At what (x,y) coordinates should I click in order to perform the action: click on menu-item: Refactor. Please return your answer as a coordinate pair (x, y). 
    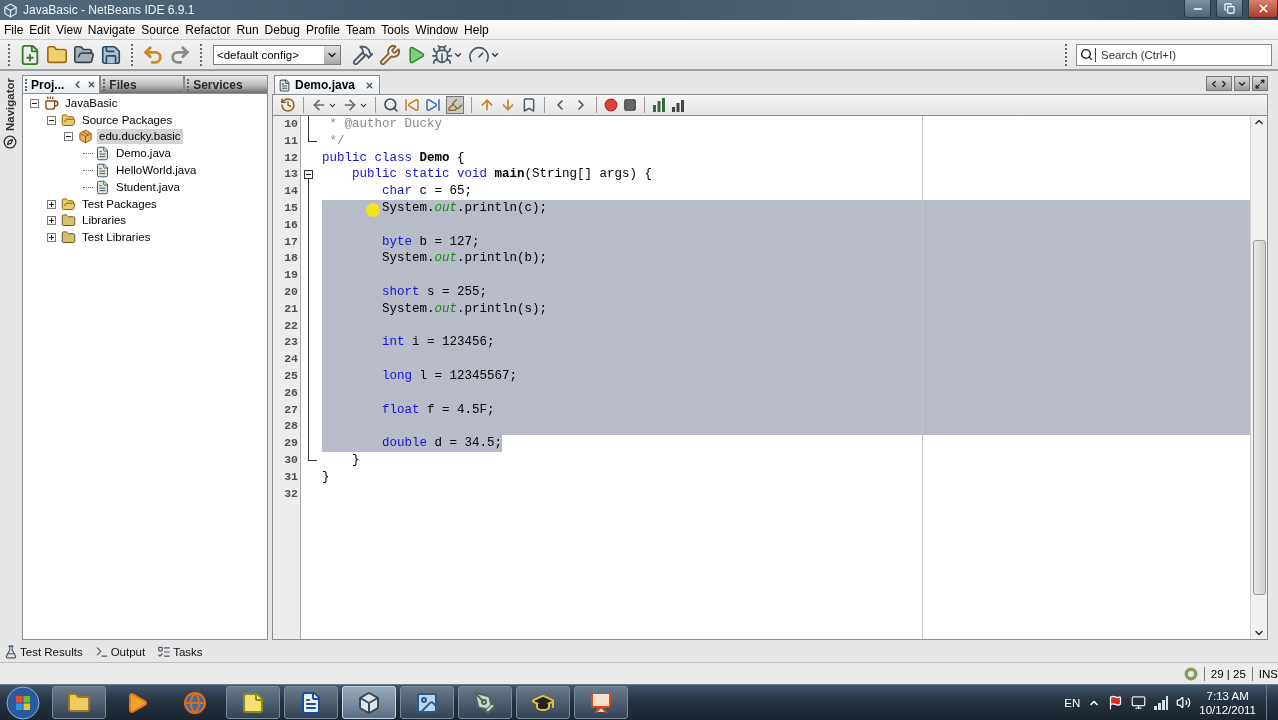
    Looking at the image, I should click on (208, 29).